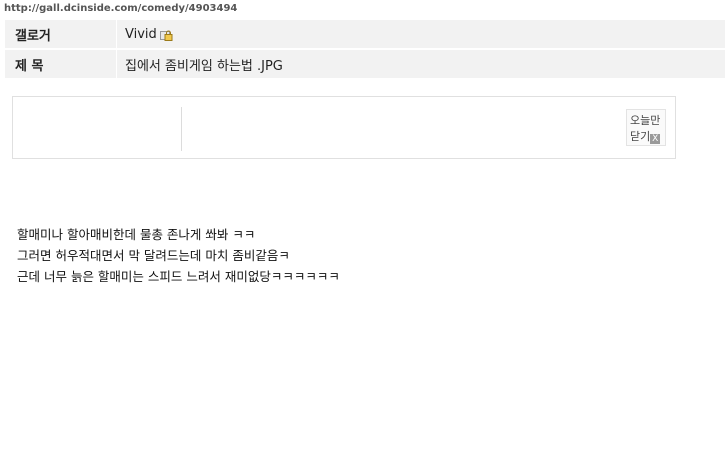 The image size is (725, 453). Describe the element at coordinates (655, 139) in the screenshot. I see `close-icon: X` at that location.